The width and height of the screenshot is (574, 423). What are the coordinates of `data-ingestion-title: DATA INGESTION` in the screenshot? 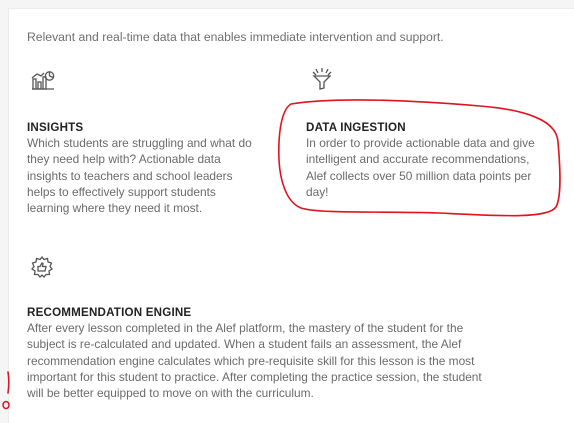 It's located at (356, 127).